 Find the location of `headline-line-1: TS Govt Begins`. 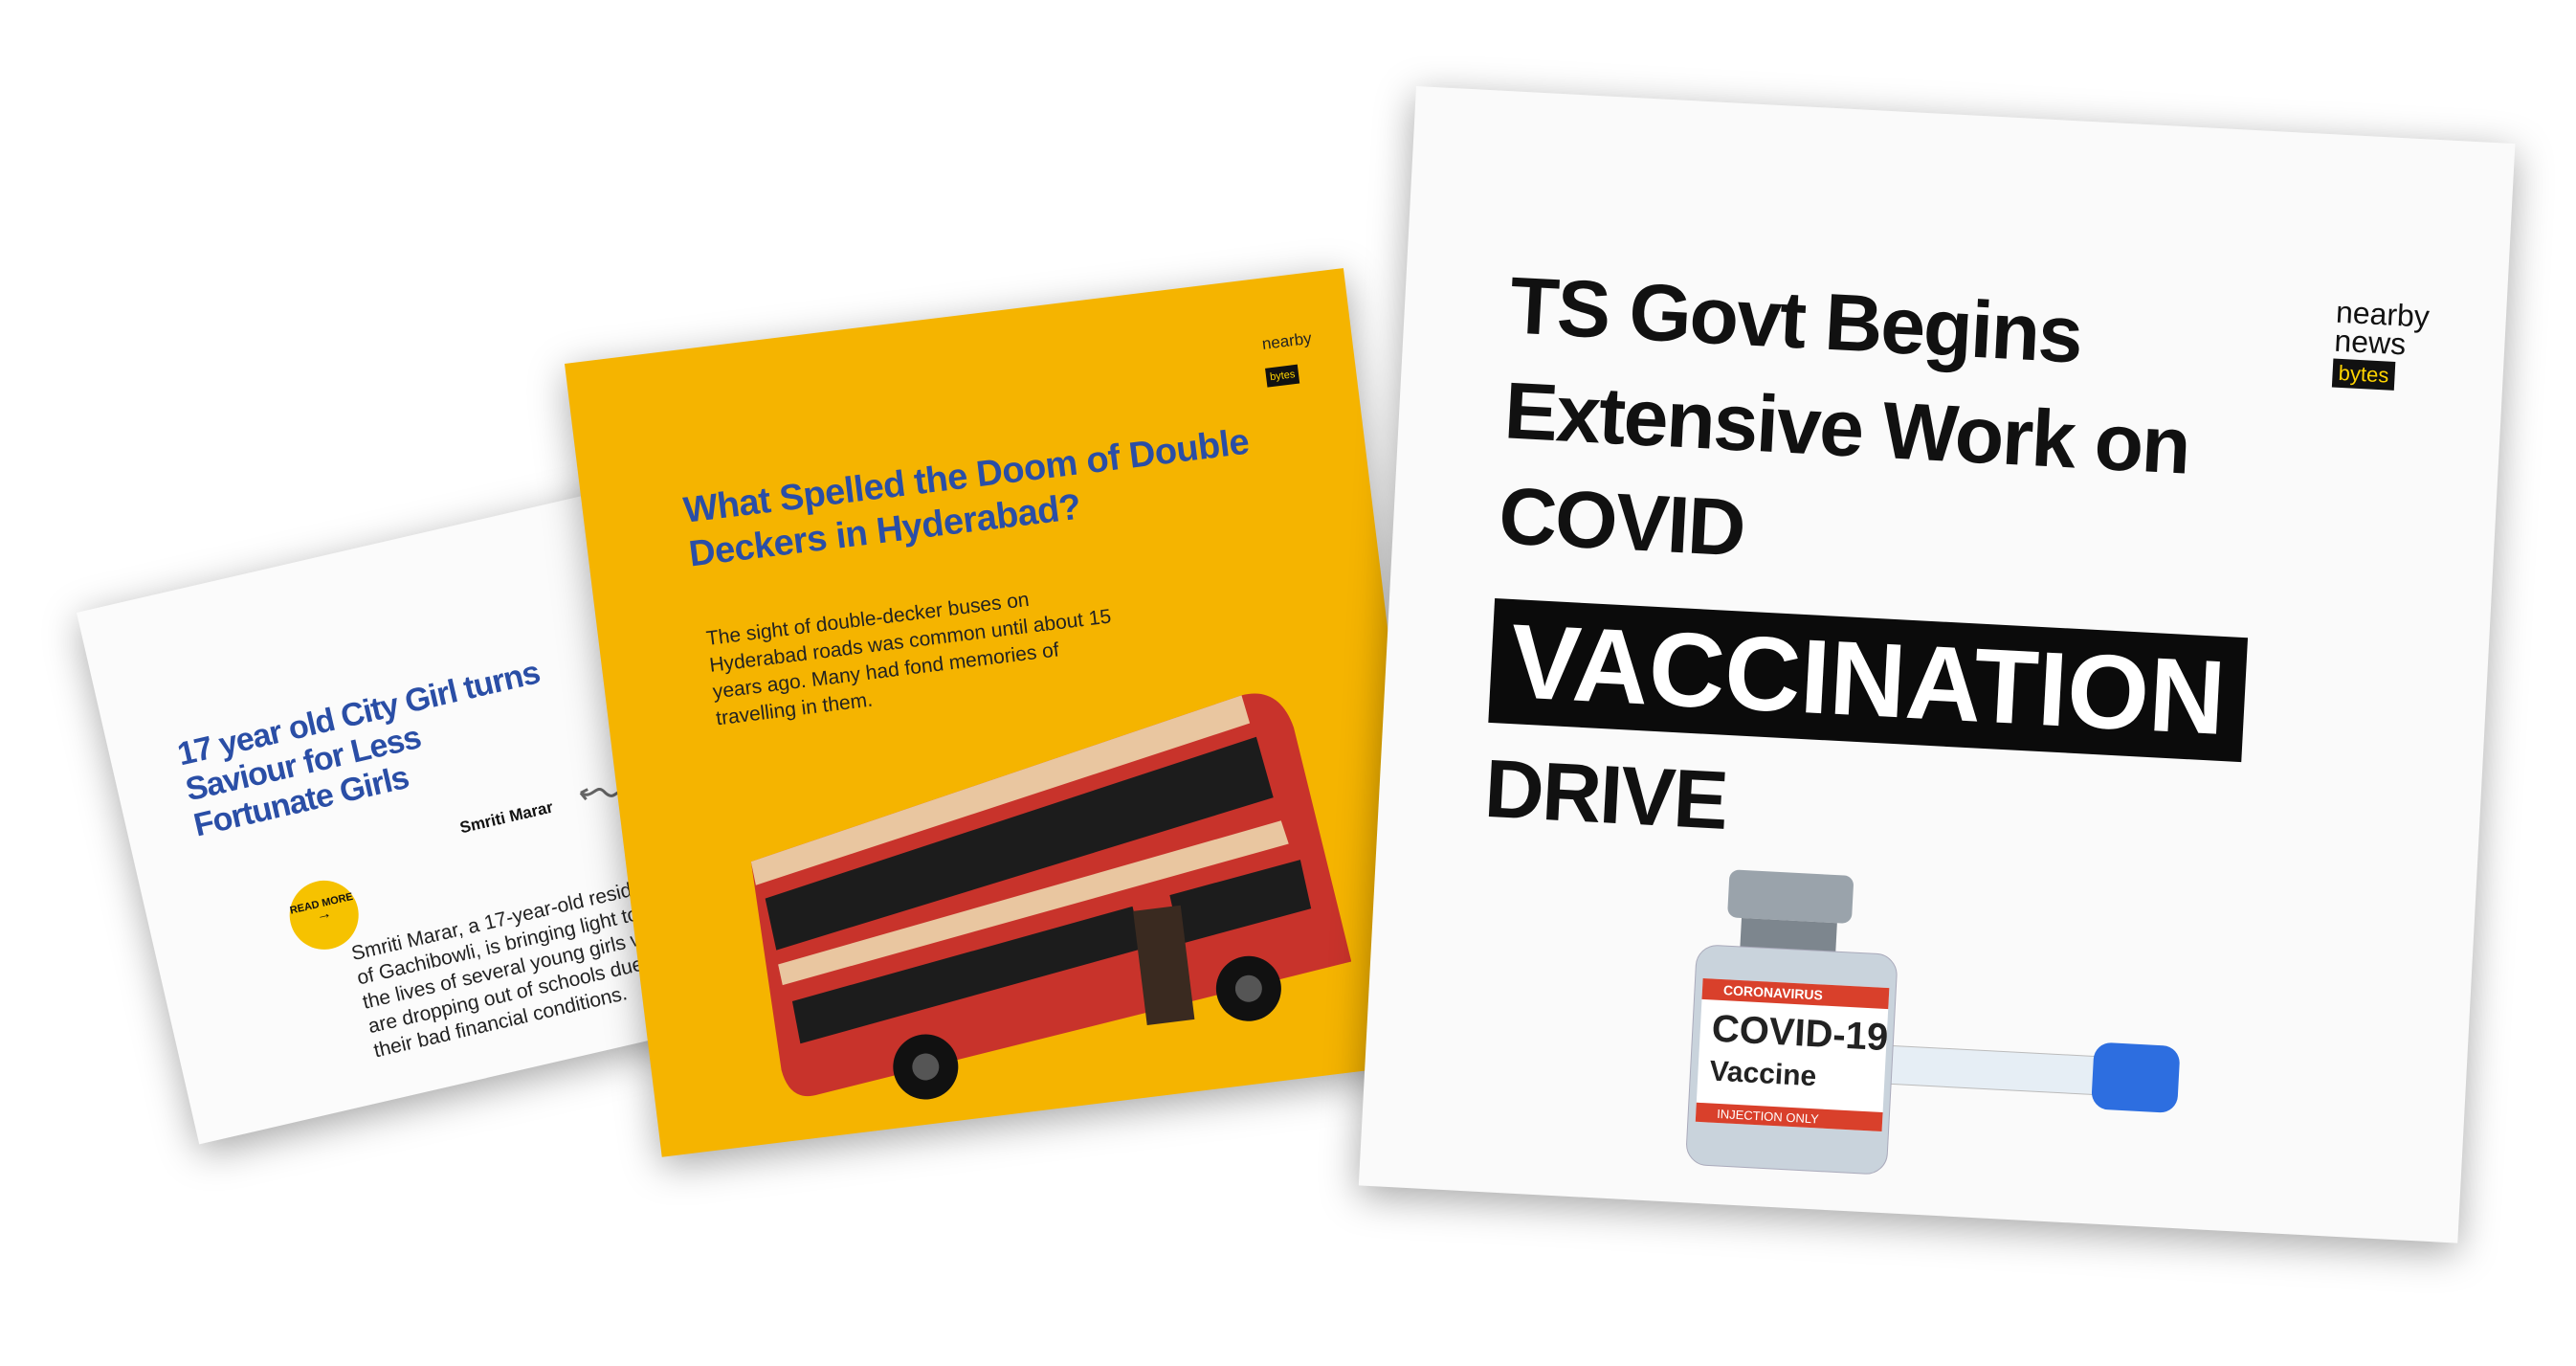

headline-line-1: TS Govt Begins is located at coordinates (1795, 319).